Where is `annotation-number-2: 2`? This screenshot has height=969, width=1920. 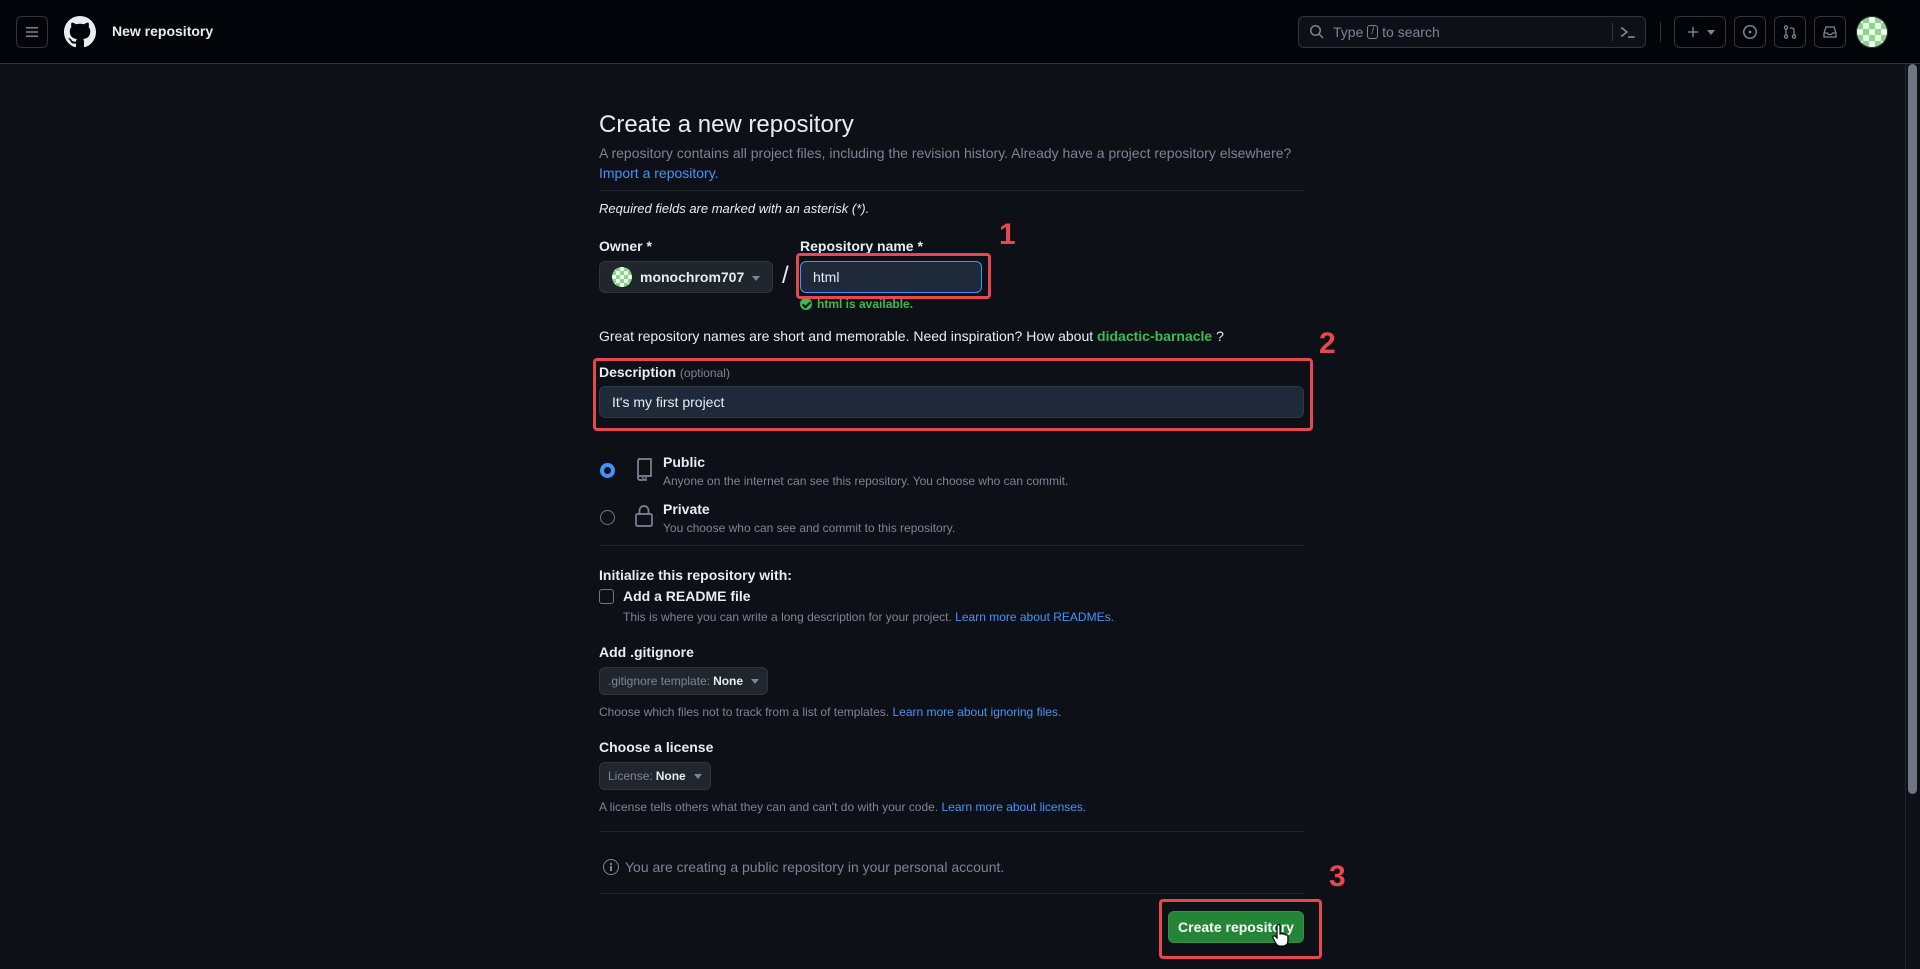
annotation-number-2: 2 is located at coordinates (1327, 343).